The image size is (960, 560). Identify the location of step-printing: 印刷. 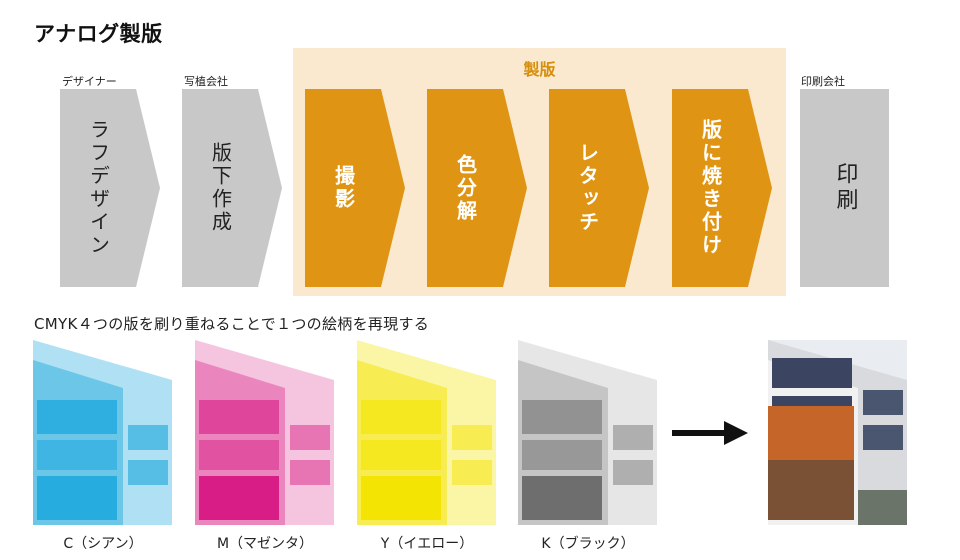
(844, 188).